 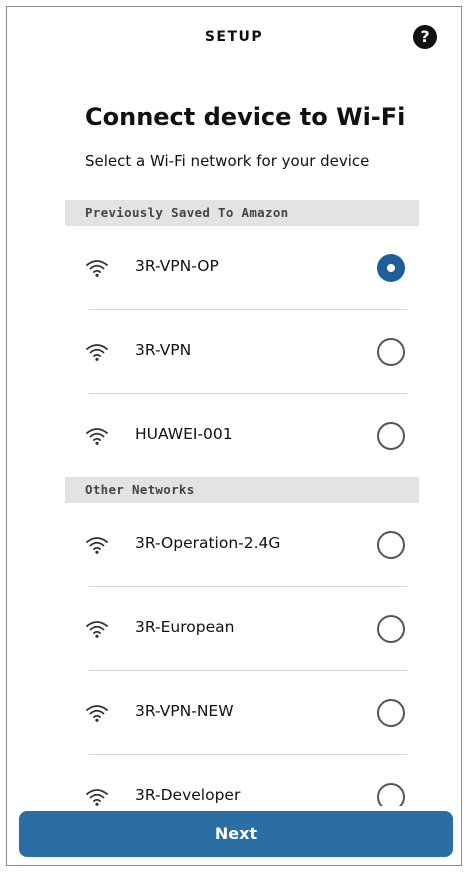 I want to click on subheading: Select a Wi-Fi network for your device, so click(x=227, y=161).